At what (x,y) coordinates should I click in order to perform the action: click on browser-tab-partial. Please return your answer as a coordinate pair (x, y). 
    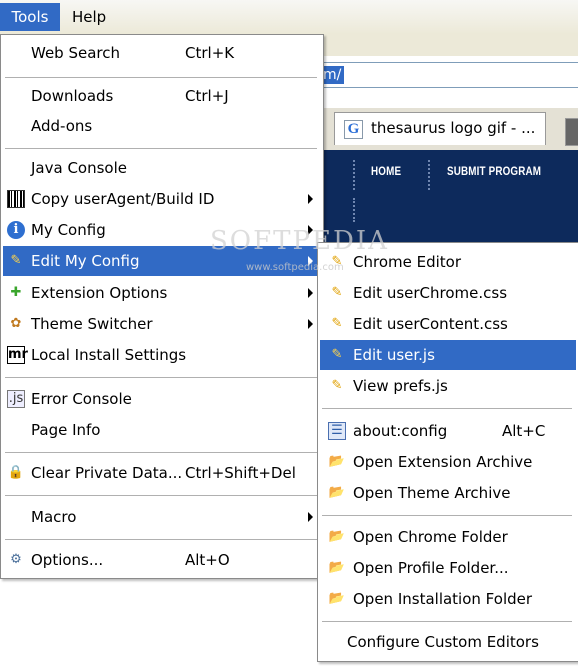
    Looking at the image, I should click on (571, 132).